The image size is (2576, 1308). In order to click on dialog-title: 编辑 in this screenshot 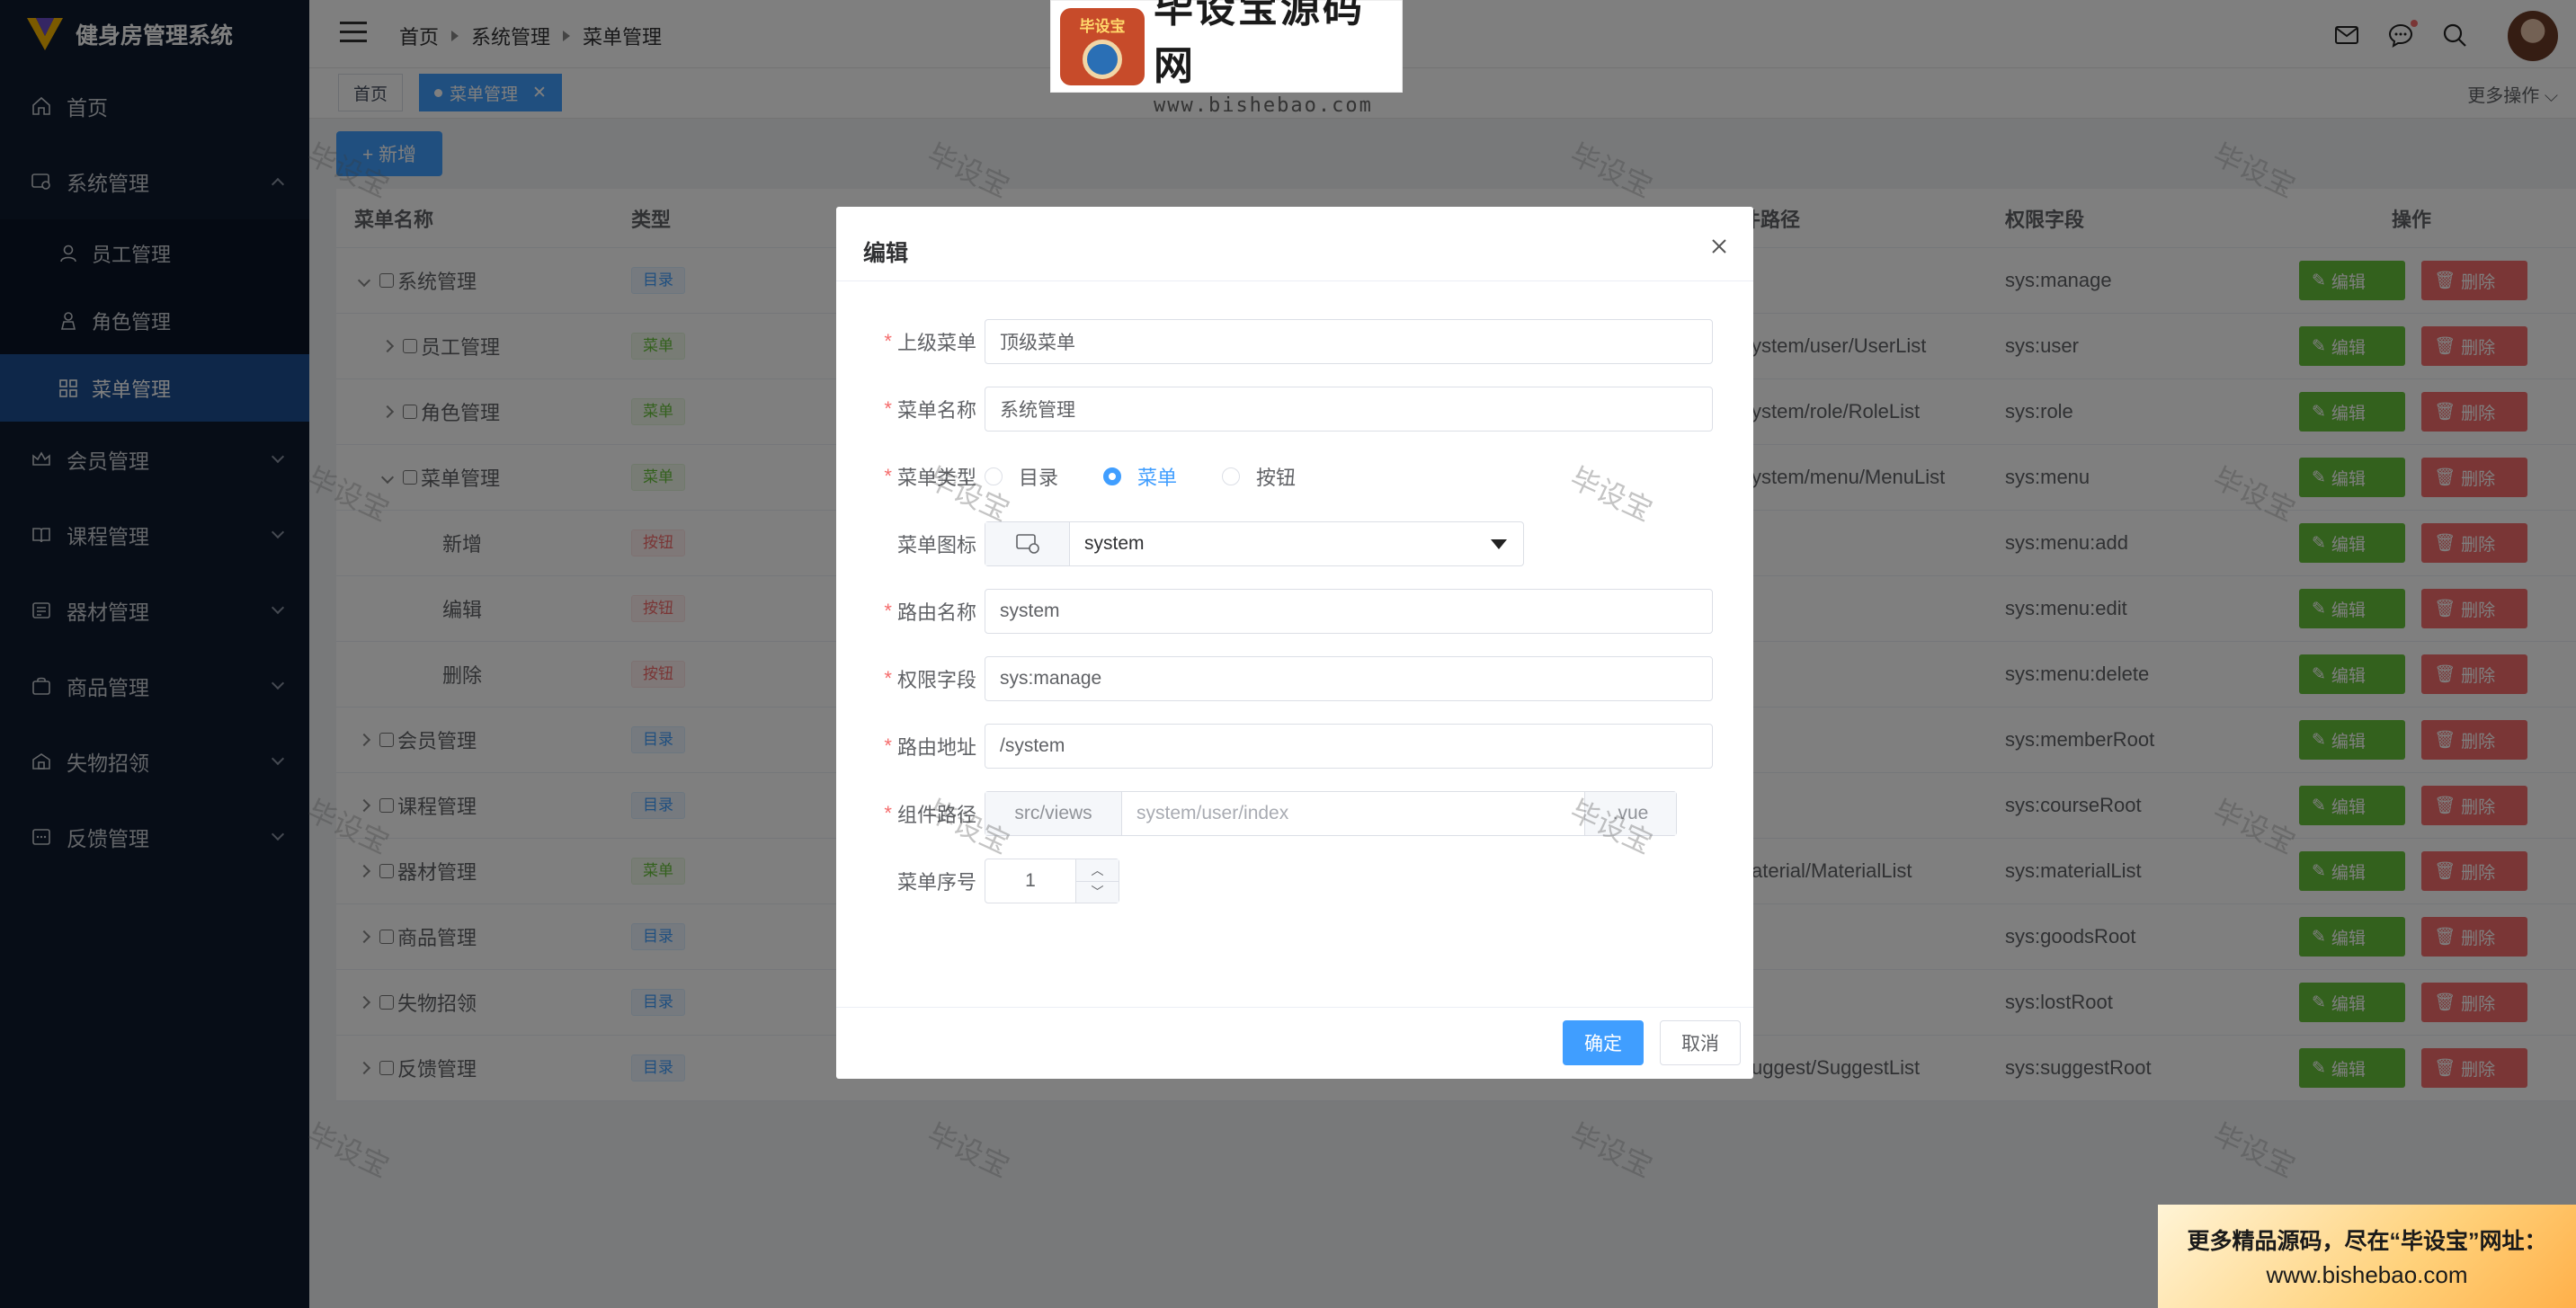, I will do `click(886, 253)`.